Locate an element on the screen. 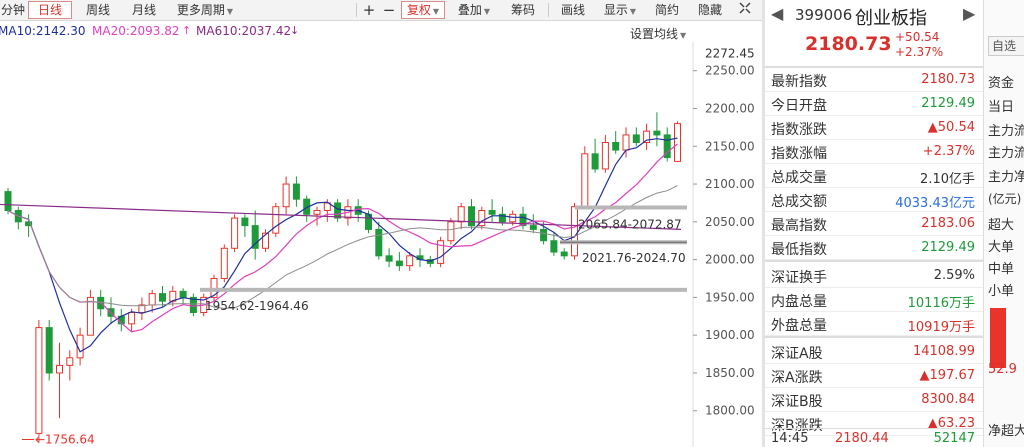  next-stock-icon: ▶ is located at coordinates (969, 13).